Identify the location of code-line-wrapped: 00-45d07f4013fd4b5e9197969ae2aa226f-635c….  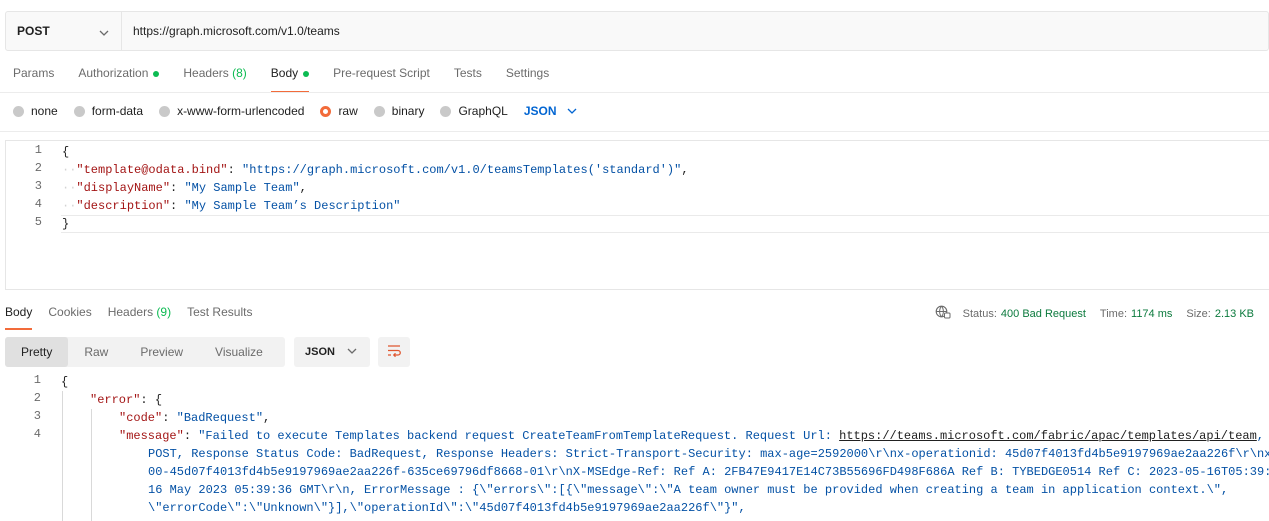
(708, 472).